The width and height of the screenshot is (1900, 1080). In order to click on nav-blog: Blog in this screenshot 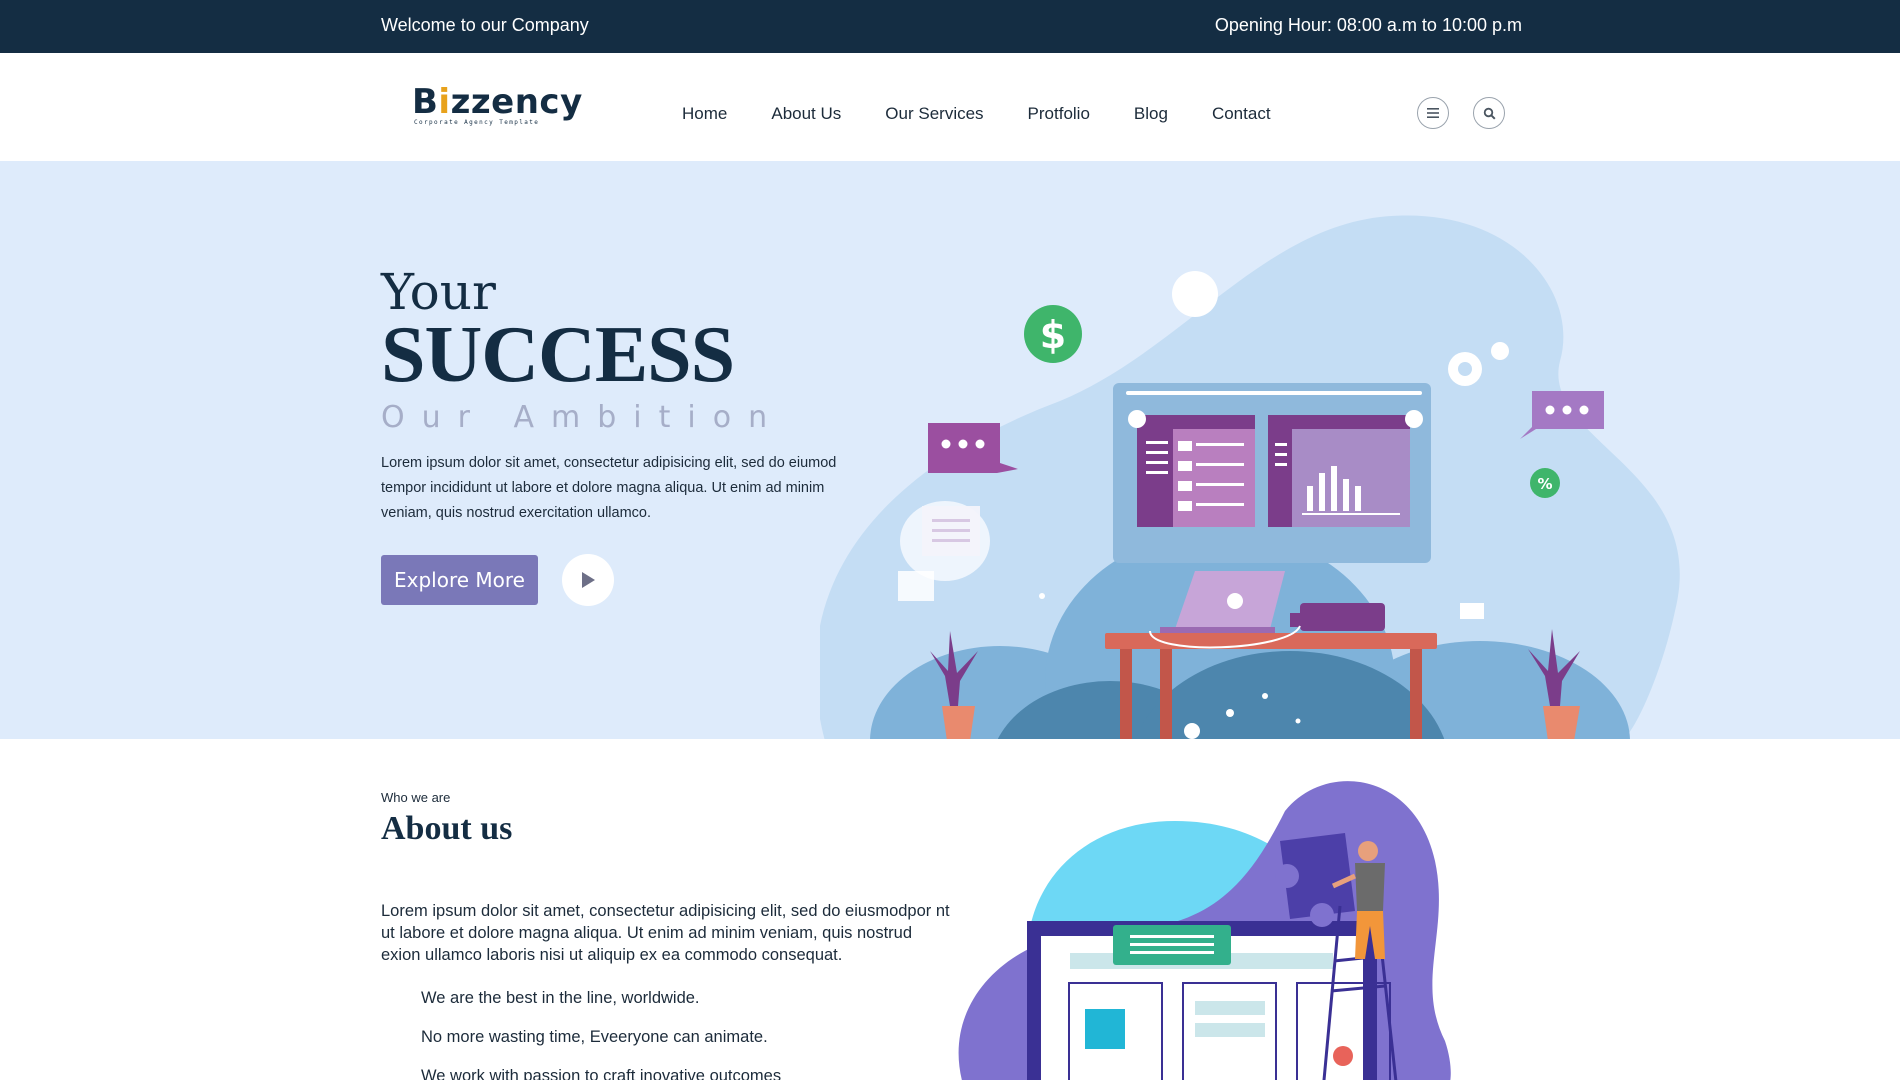, I will do `click(1151, 114)`.